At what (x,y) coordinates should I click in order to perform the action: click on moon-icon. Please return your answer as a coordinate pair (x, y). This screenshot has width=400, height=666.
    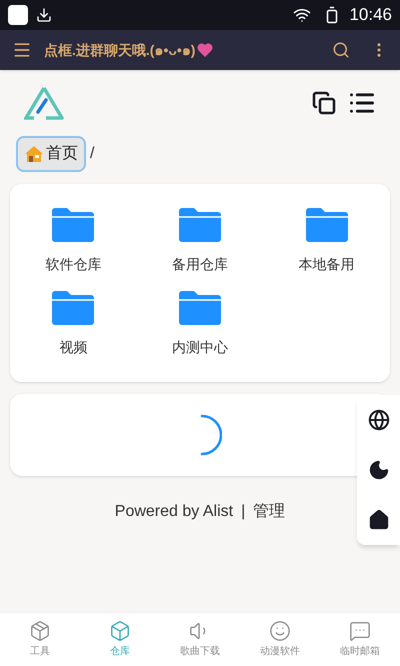
    Looking at the image, I should click on (379, 470).